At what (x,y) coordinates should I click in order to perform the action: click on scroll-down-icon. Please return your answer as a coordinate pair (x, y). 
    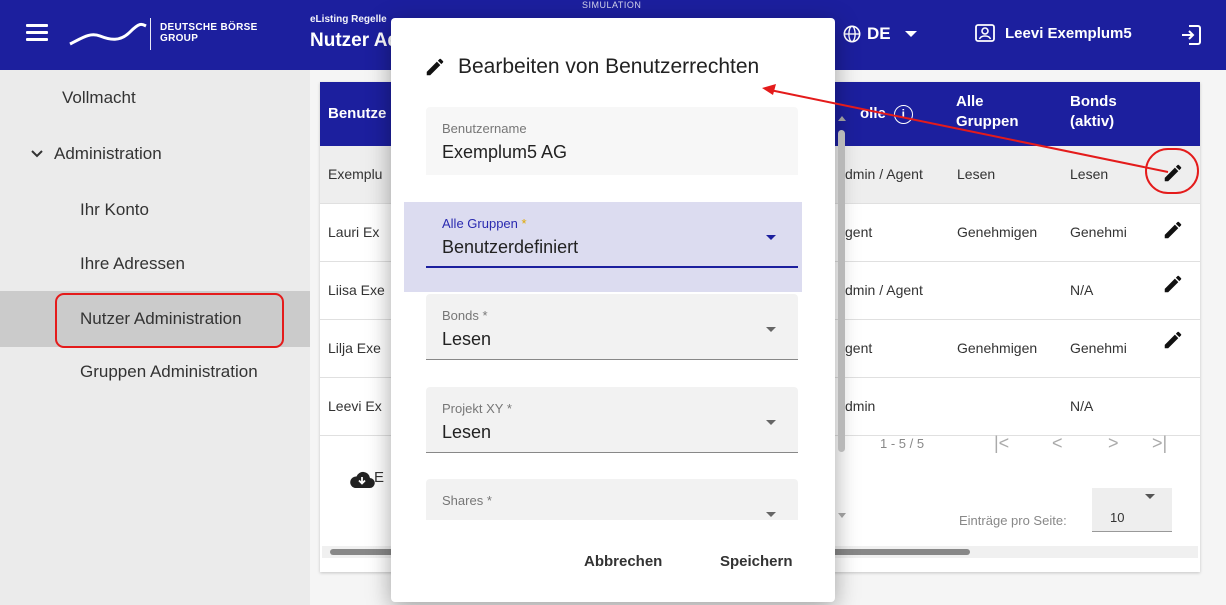
    Looking at the image, I should click on (842, 515).